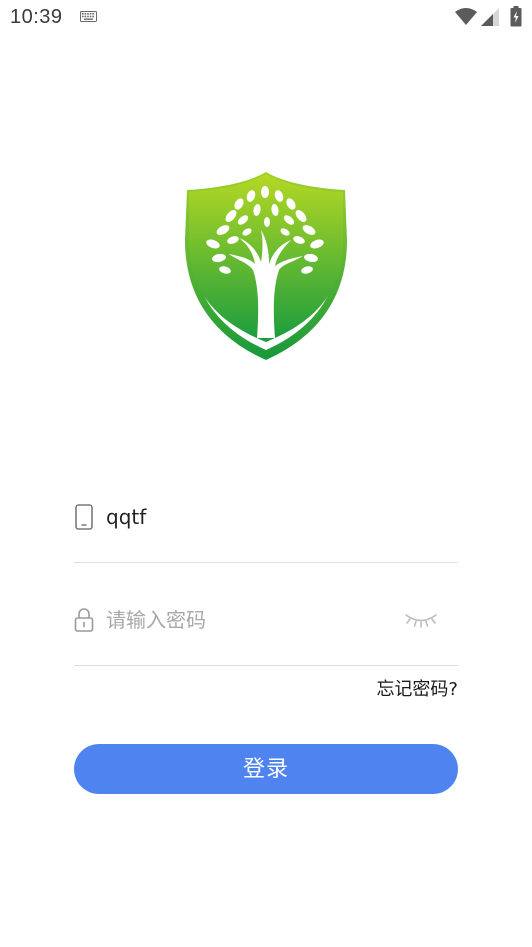  Describe the element at coordinates (251, 517) in the screenshot. I see `username-input` at that location.